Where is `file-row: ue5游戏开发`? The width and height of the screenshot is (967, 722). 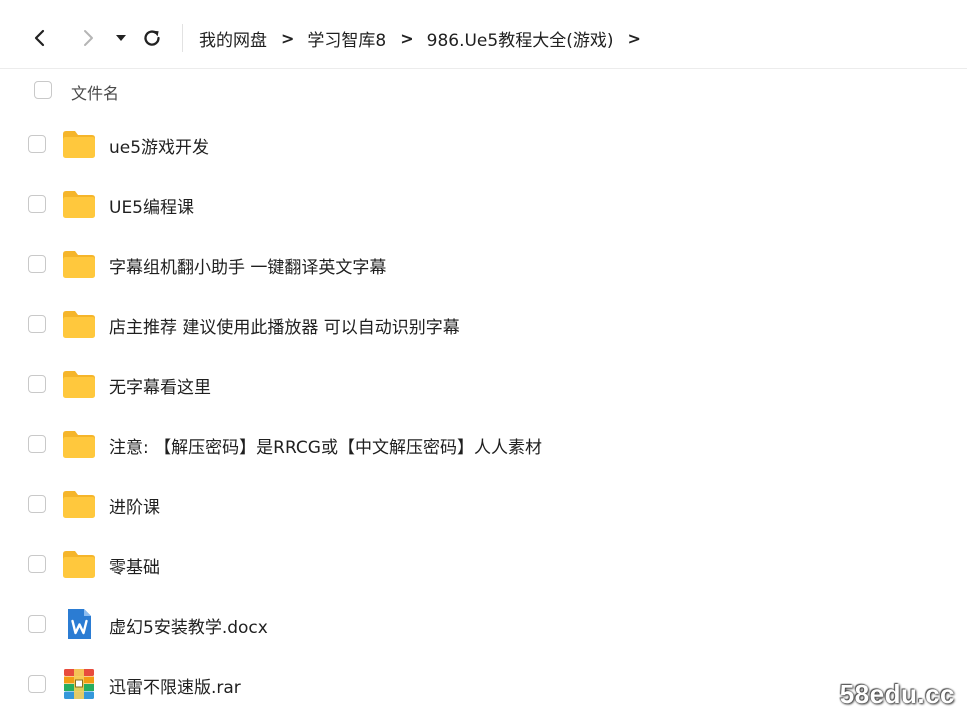 file-row: ue5游戏开发 is located at coordinates (483, 144).